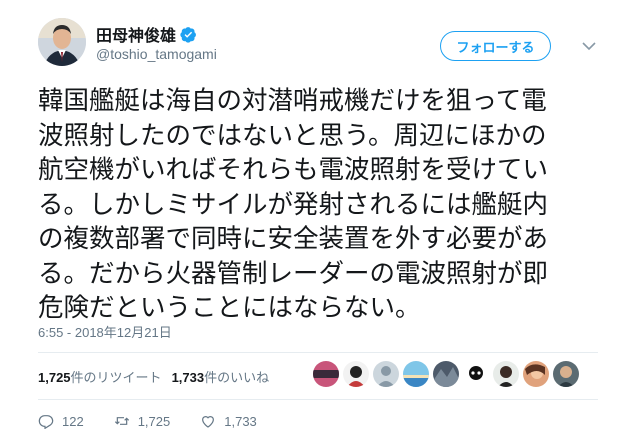 The height and width of the screenshot is (441, 637). Describe the element at coordinates (121, 421) in the screenshot. I see `retweet-icon` at that location.